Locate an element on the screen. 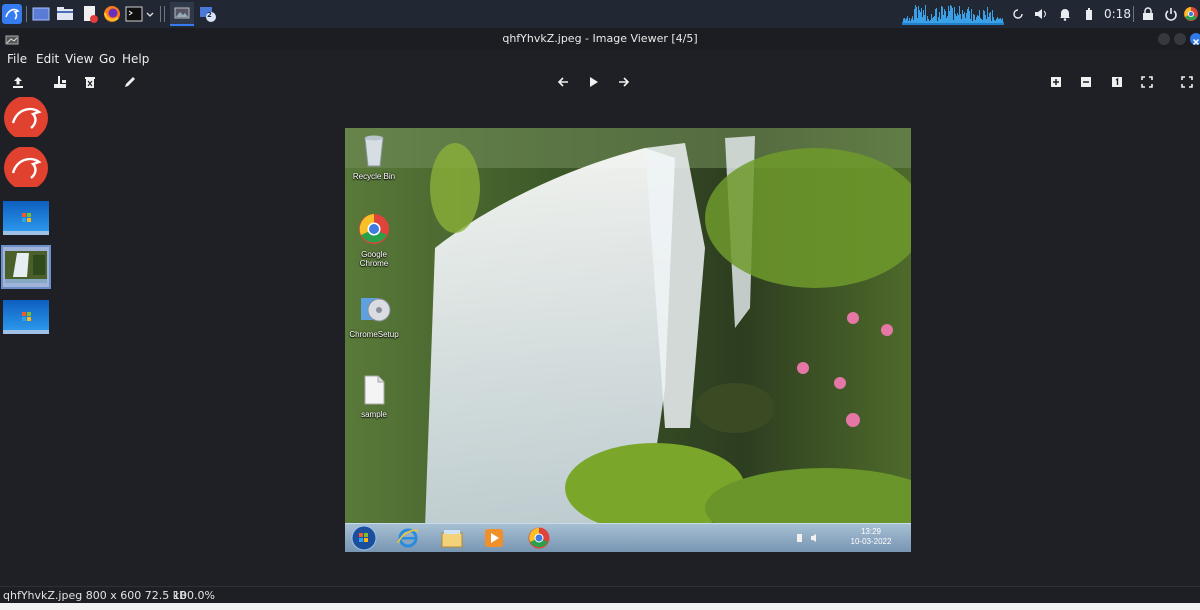 Image resolution: width=1200 pixels, height=610 pixels. chrome-taskbar-icon is located at coordinates (539, 538).